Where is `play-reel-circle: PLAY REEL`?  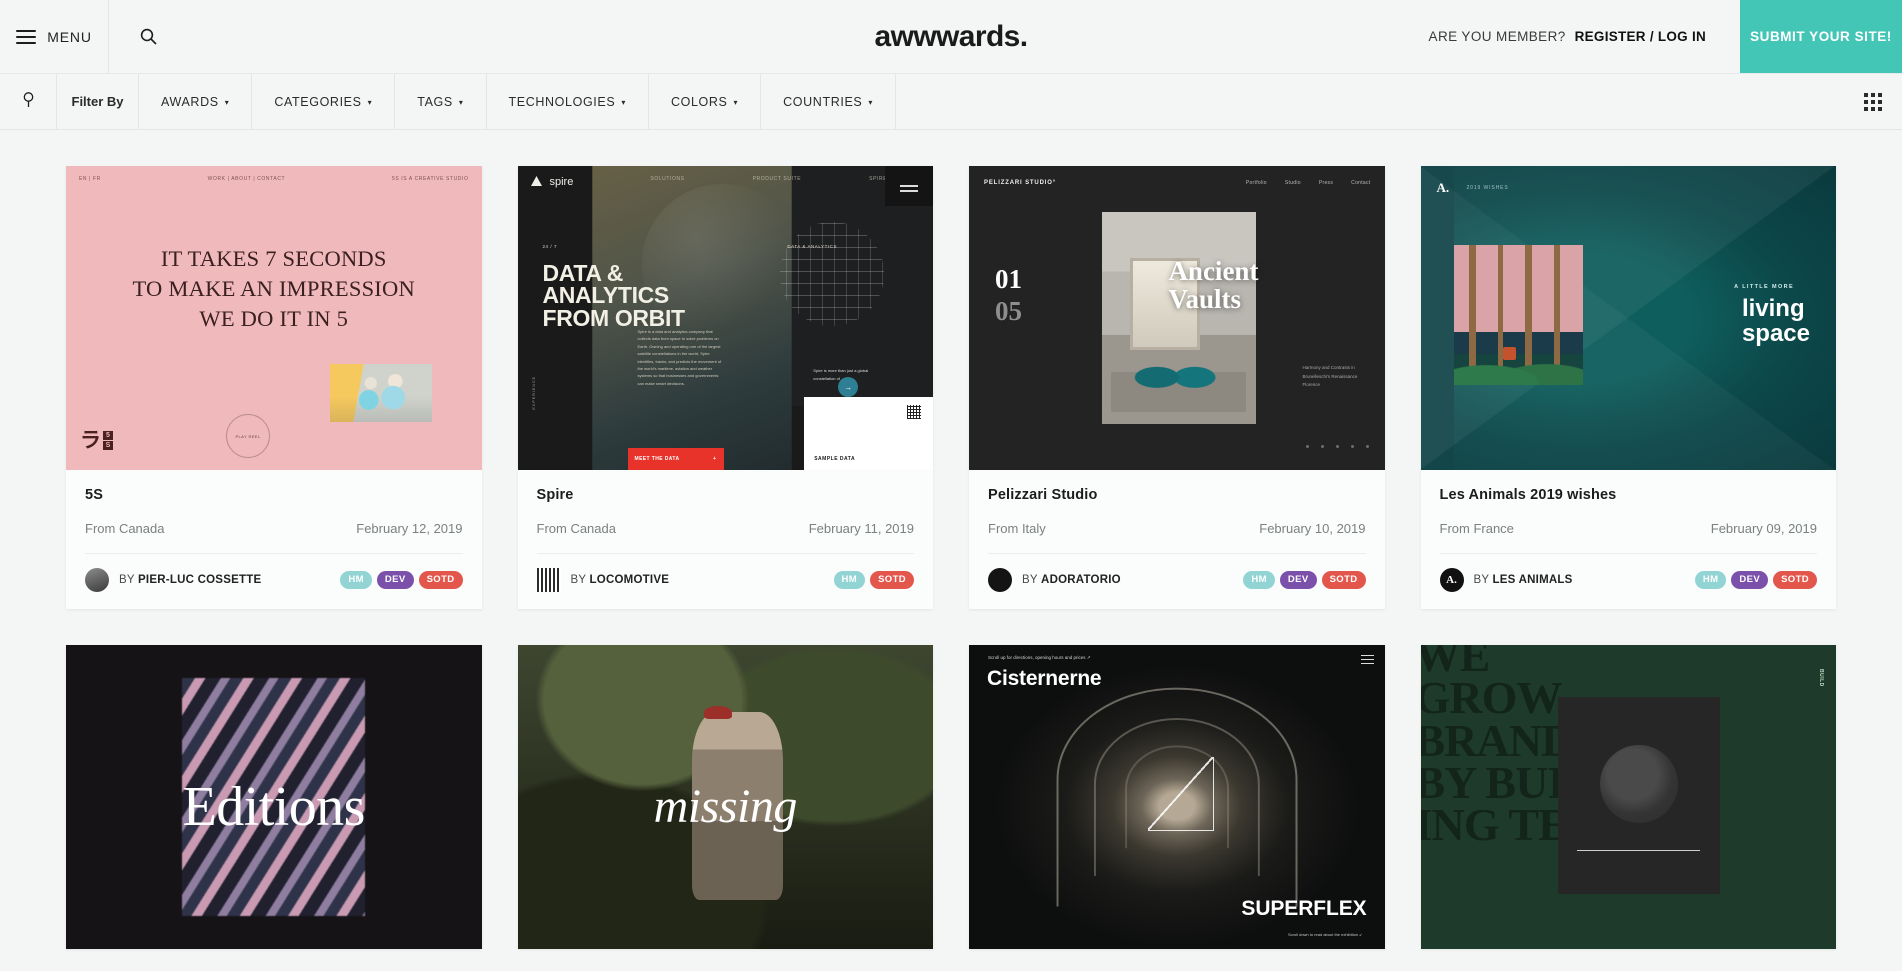
play-reel-circle: PLAY REEL is located at coordinates (248, 436).